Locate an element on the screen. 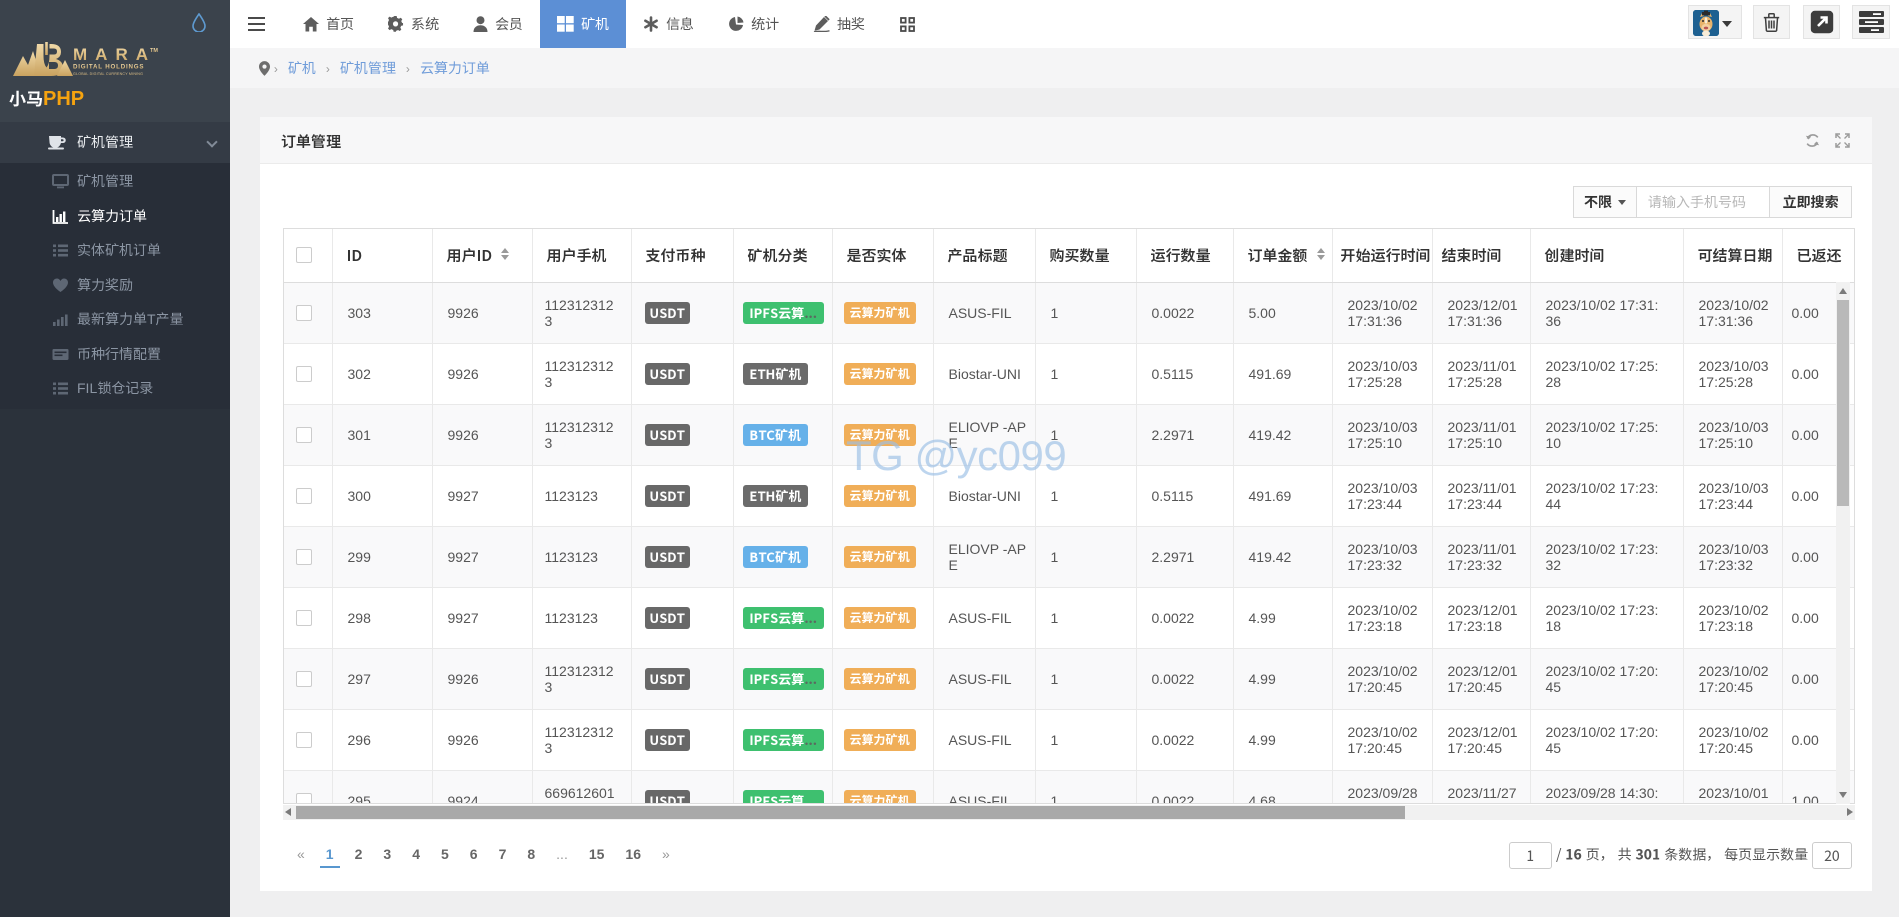 The image size is (1899, 917). svg-text: TM is located at coordinates (154, 51).